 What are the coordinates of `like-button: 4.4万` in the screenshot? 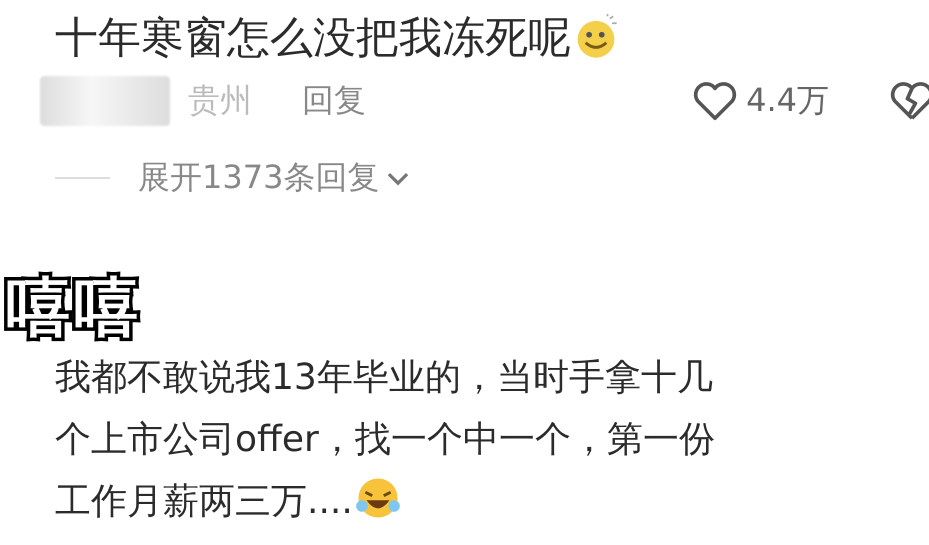 It's located at (760, 101).